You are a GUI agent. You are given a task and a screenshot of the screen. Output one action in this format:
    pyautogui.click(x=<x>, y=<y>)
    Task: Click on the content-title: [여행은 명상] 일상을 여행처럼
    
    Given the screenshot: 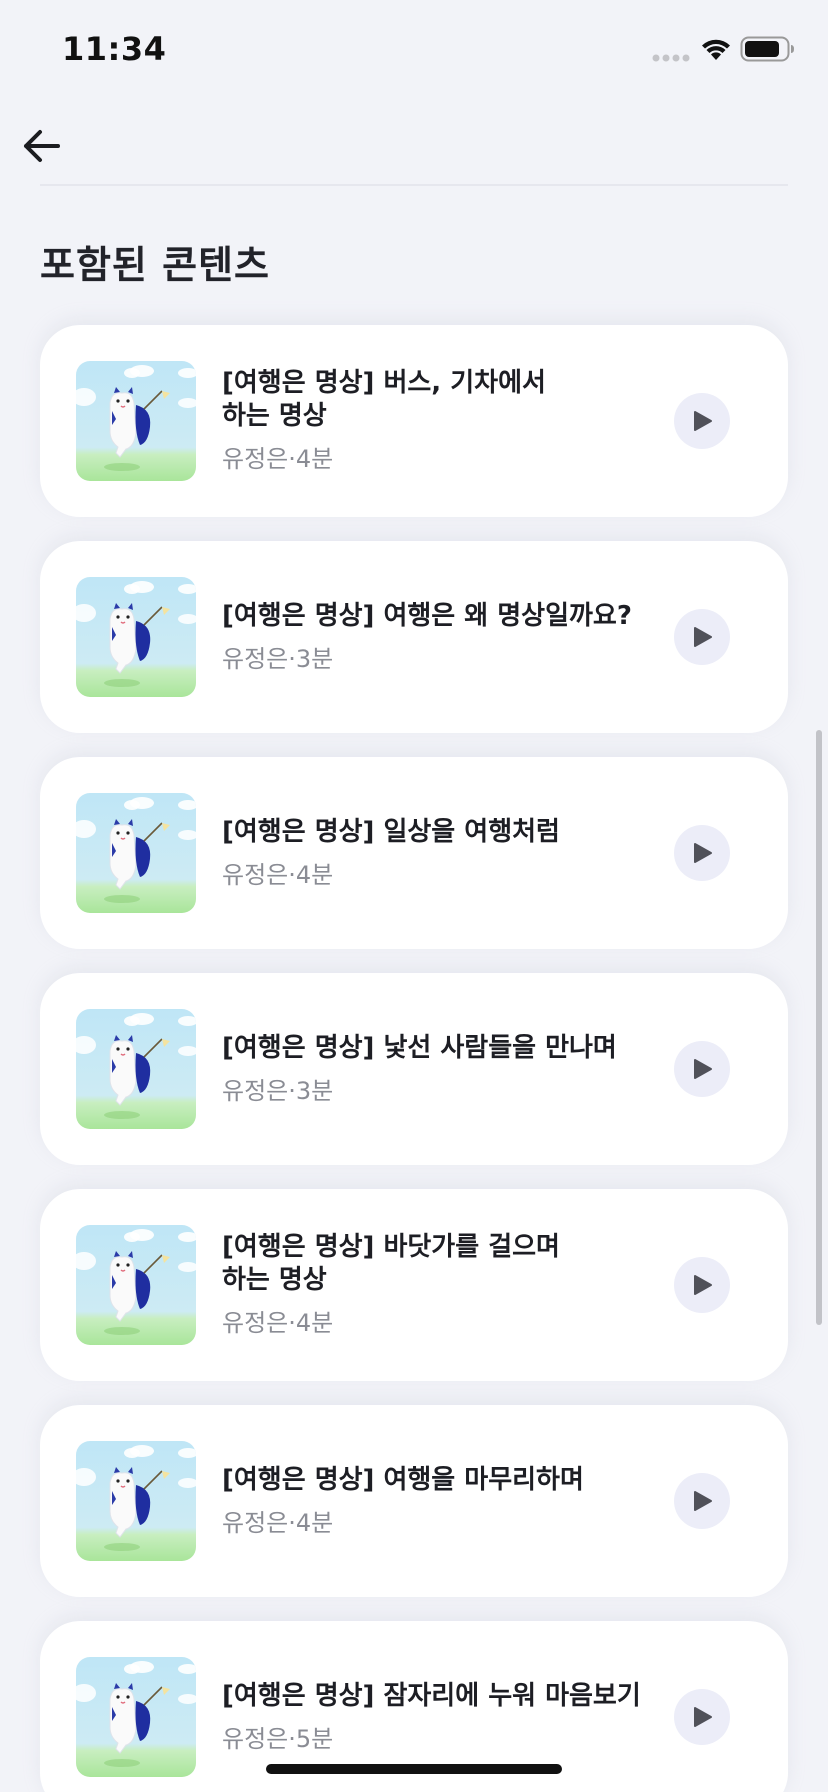 What is the action you would take?
    pyautogui.click(x=391, y=831)
    